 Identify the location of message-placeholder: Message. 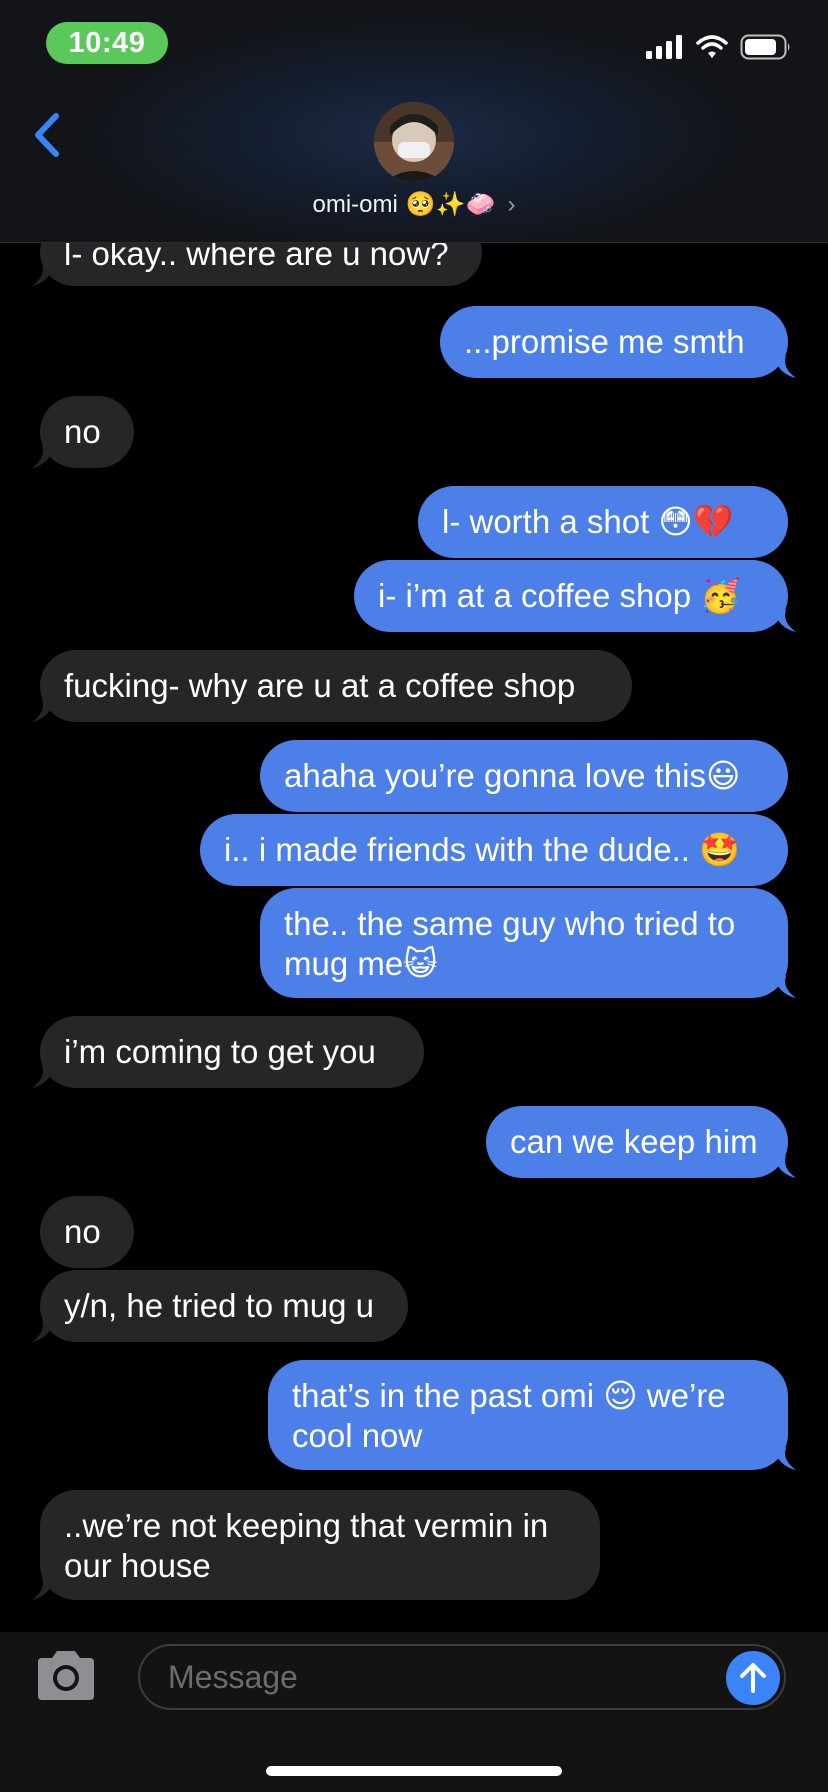
(233, 1677).